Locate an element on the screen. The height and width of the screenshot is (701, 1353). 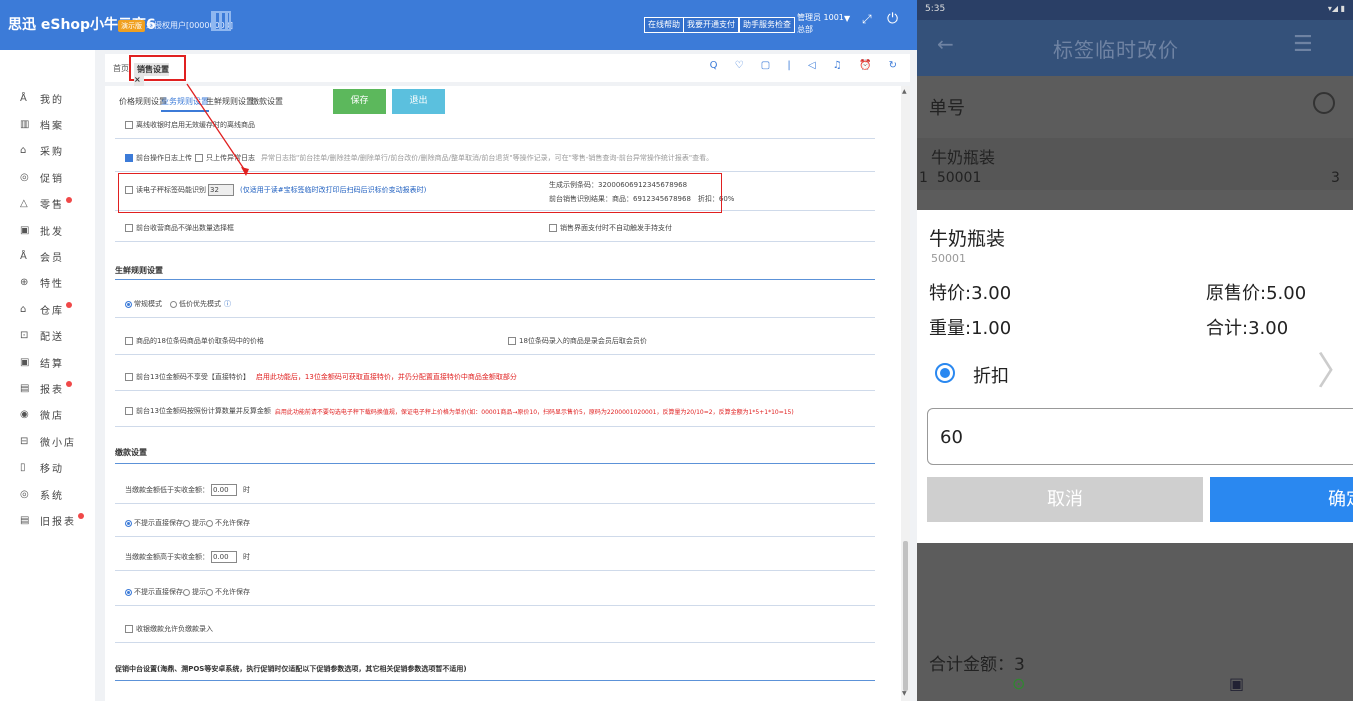
setting-label: 商品的18位条码商品单价取条码中的价格 is located at coordinates (200, 341).